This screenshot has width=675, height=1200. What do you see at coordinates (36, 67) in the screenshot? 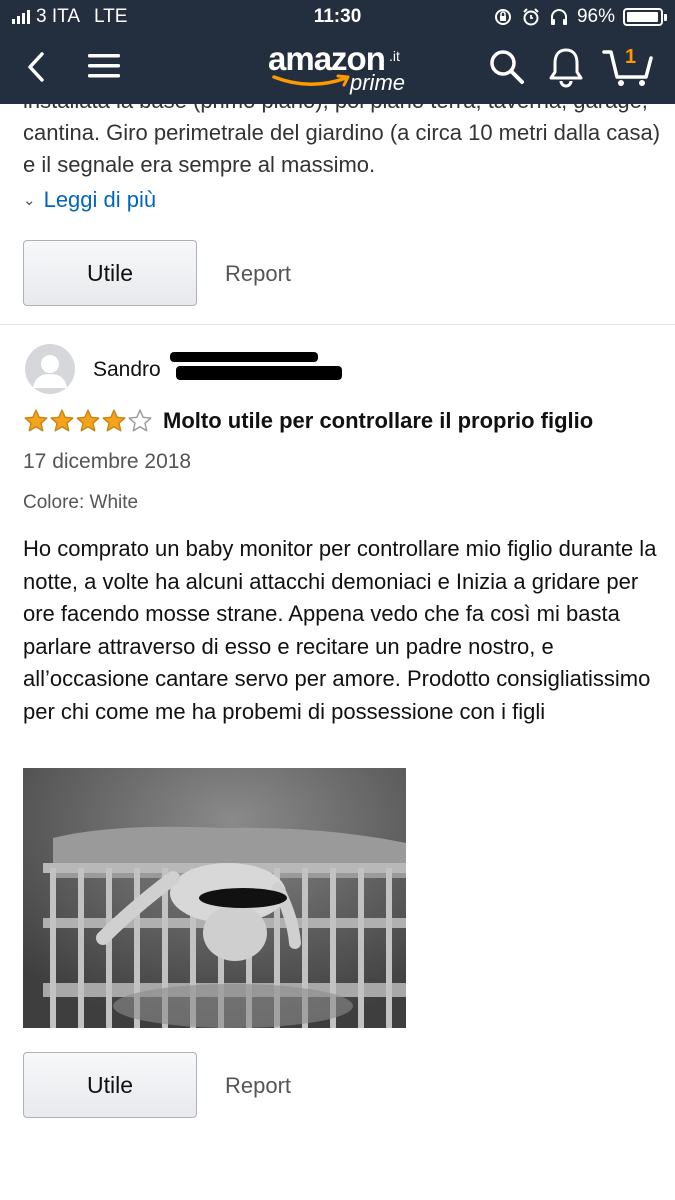
I see `back-icon` at bounding box center [36, 67].